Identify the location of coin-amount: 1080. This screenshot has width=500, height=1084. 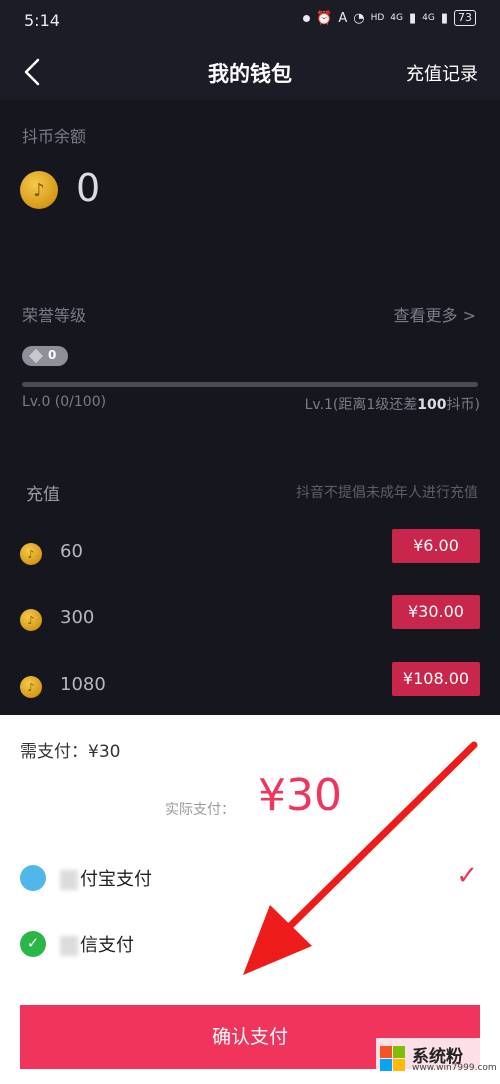
(83, 684).